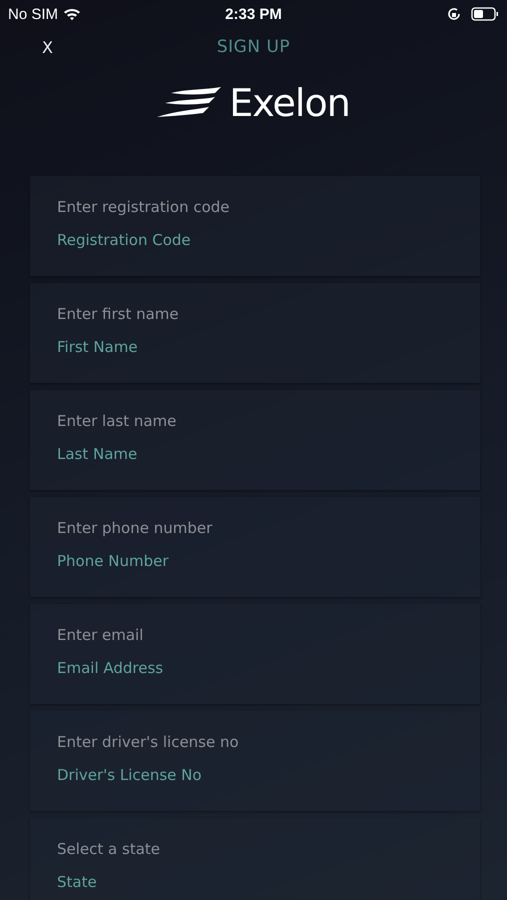 This screenshot has width=507, height=900. I want to click on close-button: X, so click(47, 47).